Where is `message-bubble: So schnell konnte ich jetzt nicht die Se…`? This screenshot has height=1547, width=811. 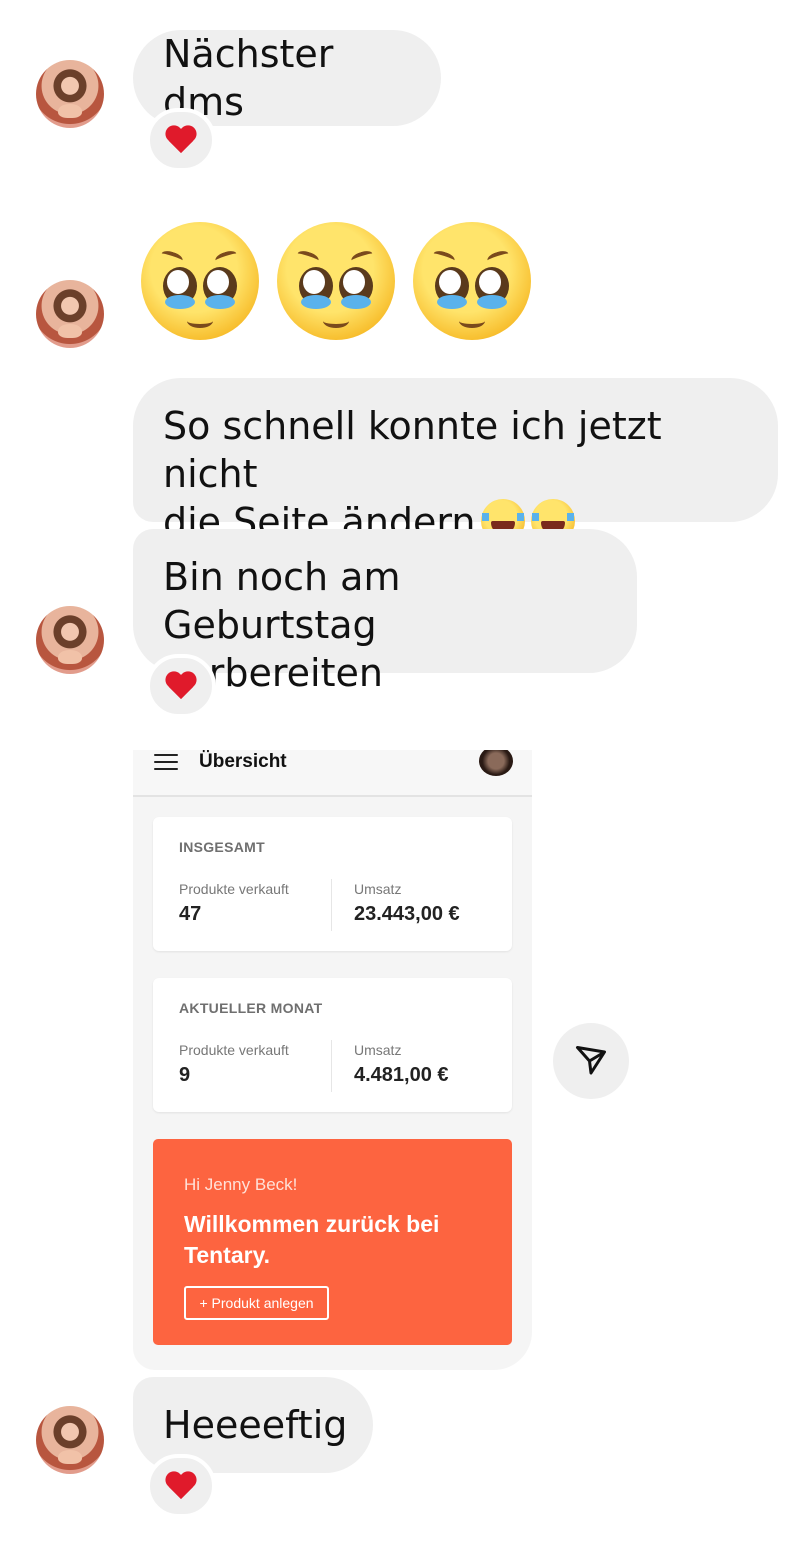 message-bubble: So schnell konnte ich jetzt nicht die Se… is located at coordinates (455, 461).